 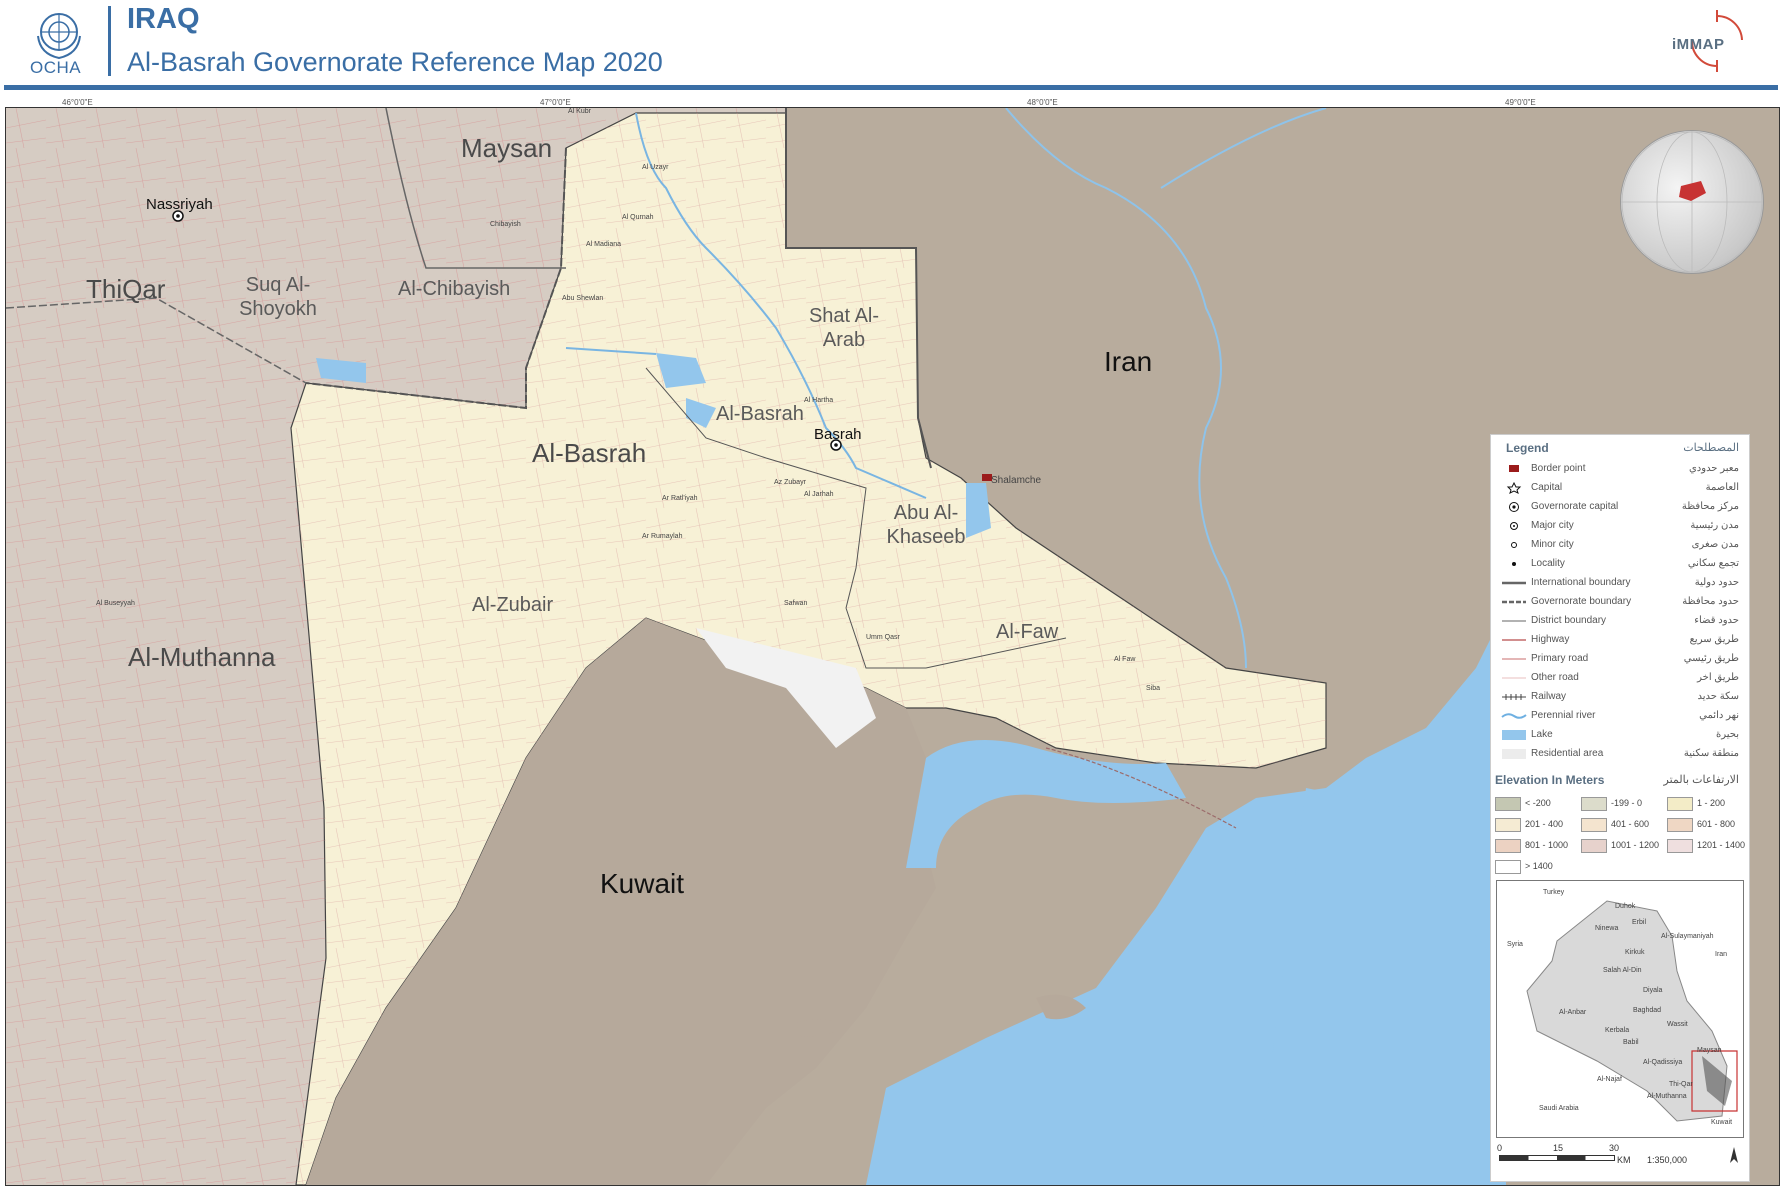 What do you see at coordinates (1620, 565) in the screenshot?
I see `legend-row: Locality تجمع سكاني` at bounding box center [1620, 565].